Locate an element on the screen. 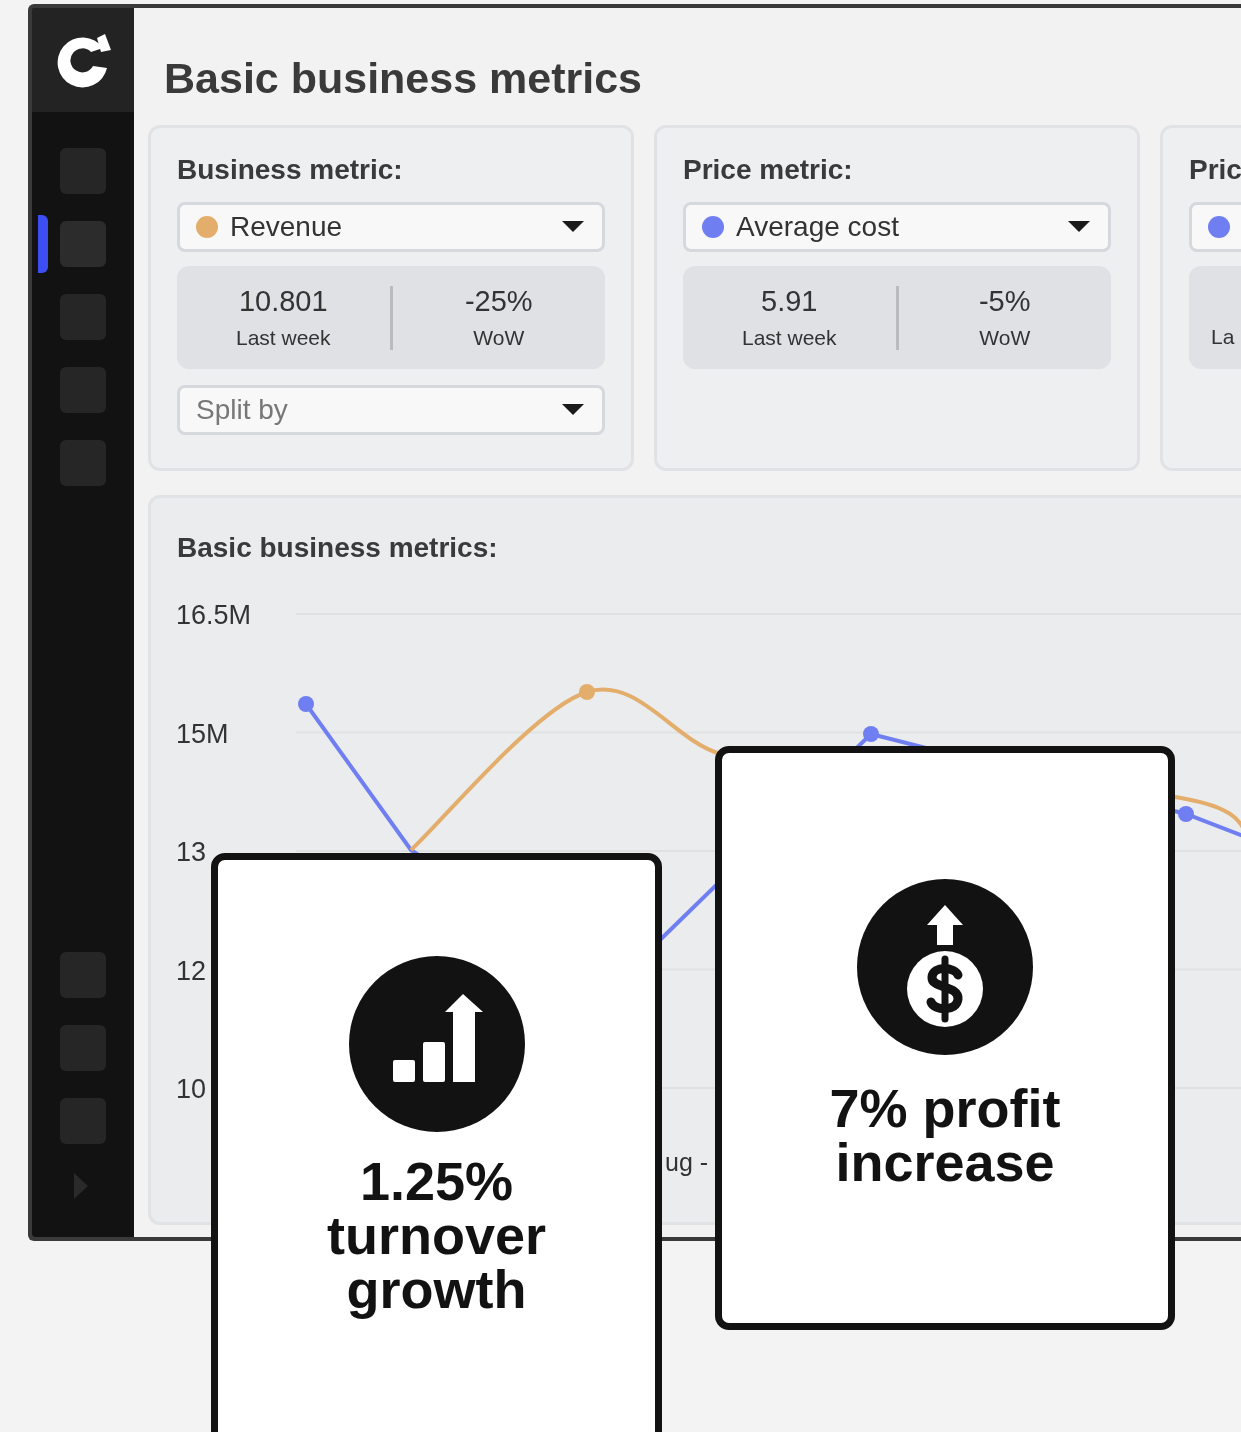  expand-icon is located at coordinates (81, 1186).